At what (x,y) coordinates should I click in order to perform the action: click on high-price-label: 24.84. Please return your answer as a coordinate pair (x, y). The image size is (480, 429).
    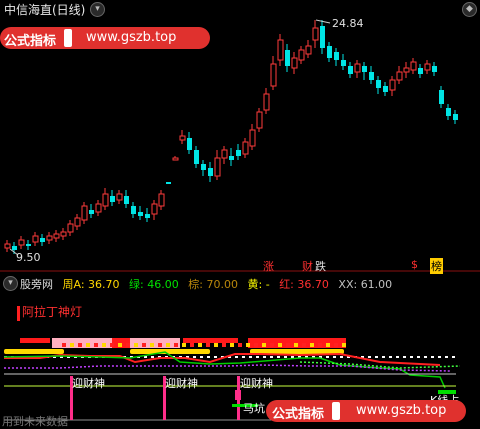
    Looking at the image, I should click on (348, 23).